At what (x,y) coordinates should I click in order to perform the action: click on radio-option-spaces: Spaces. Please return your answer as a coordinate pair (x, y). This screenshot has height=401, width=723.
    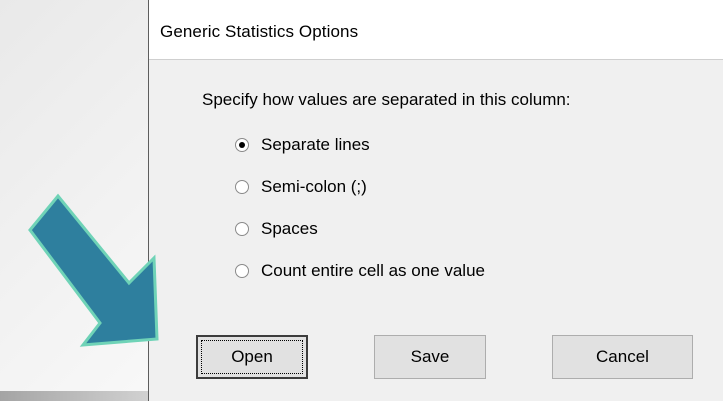
    Looking at the image, I should click on (276, 229).